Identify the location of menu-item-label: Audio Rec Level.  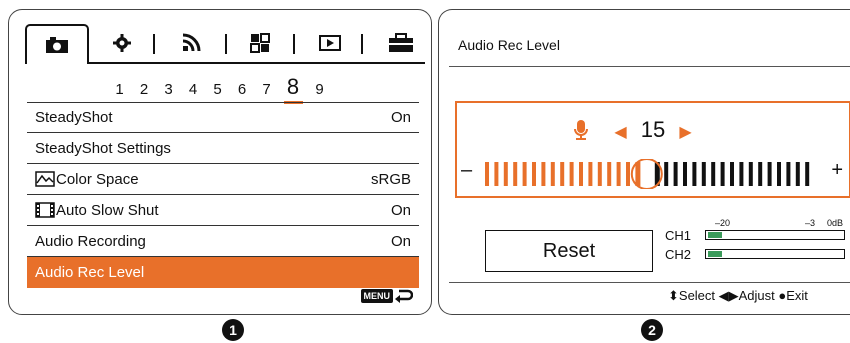
(90, 272).